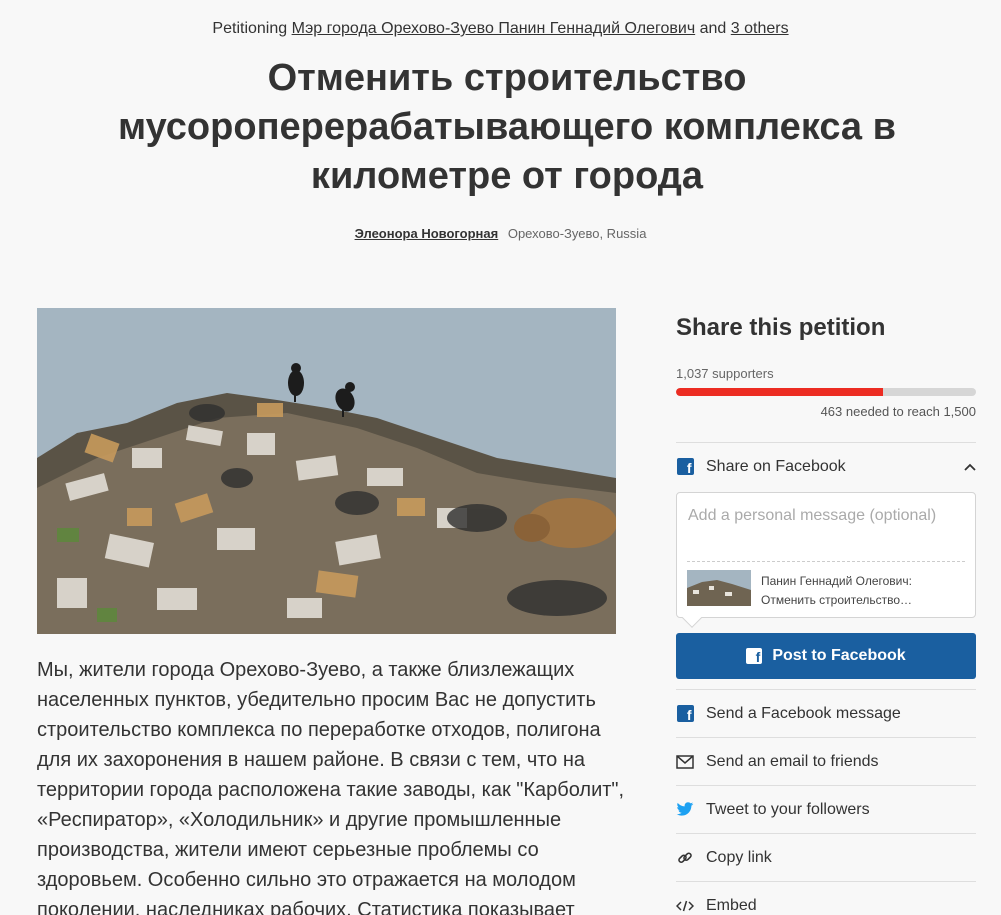 This screenshot has height=915, width=1001. Describe the element at coordinates (731, 905) in the screenshot. I see `embed-label: Embed` at that location.